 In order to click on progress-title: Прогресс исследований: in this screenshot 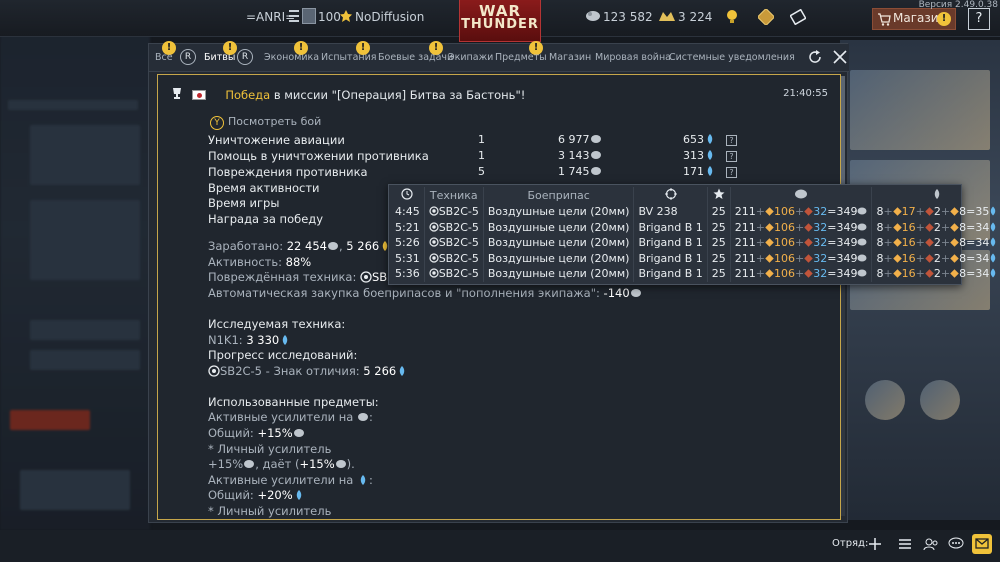, I will do `click(283, 355)`.